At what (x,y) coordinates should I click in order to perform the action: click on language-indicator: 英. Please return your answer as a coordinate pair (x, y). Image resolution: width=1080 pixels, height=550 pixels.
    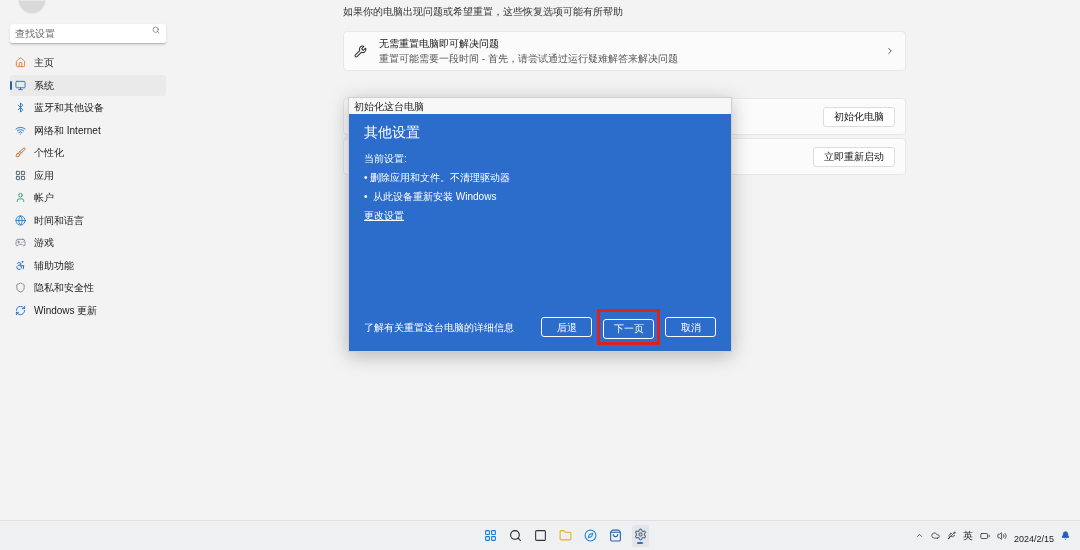
    Looking at the image, I should click on (967, 535).